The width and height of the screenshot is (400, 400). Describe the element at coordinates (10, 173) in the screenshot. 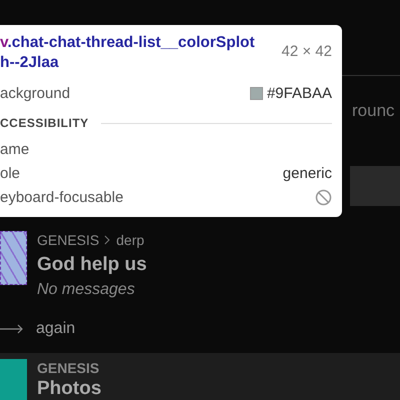

I see `property-label: ole` at that location.